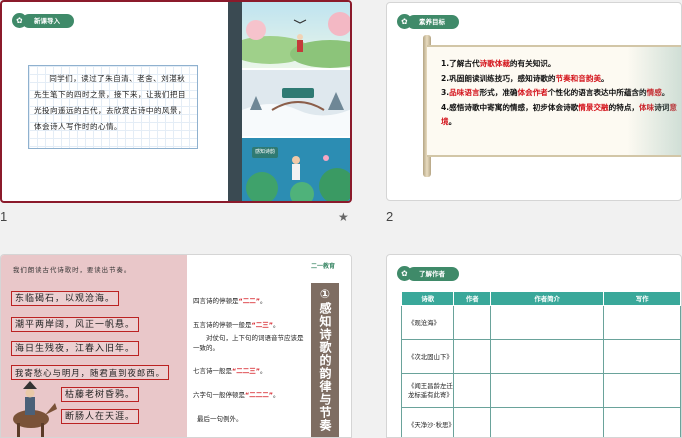 The height and width of the screenshot is (438, 682). What do you see at coordinates (75, 348) in the screenshot?
I see `poem-line: 海日生残夜，江春入旧年。` at bounding box center [75, 348].